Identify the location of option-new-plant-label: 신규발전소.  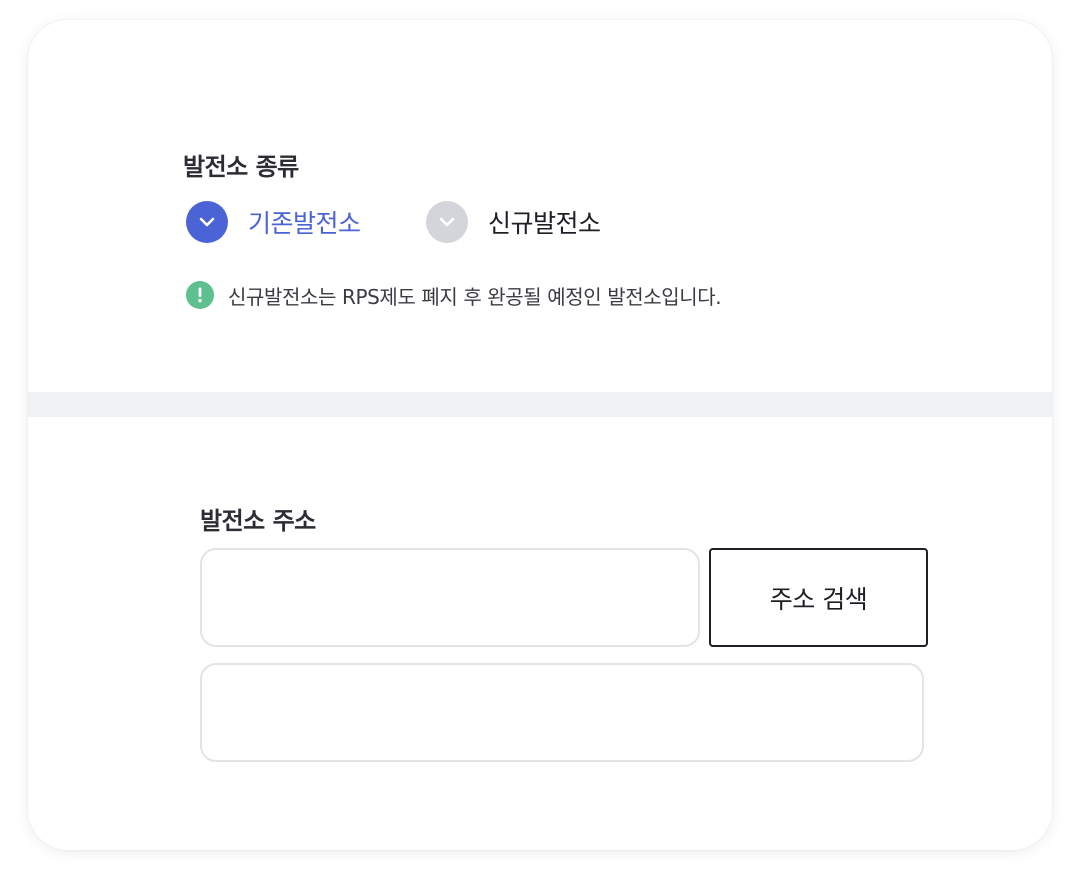
(544, 223).